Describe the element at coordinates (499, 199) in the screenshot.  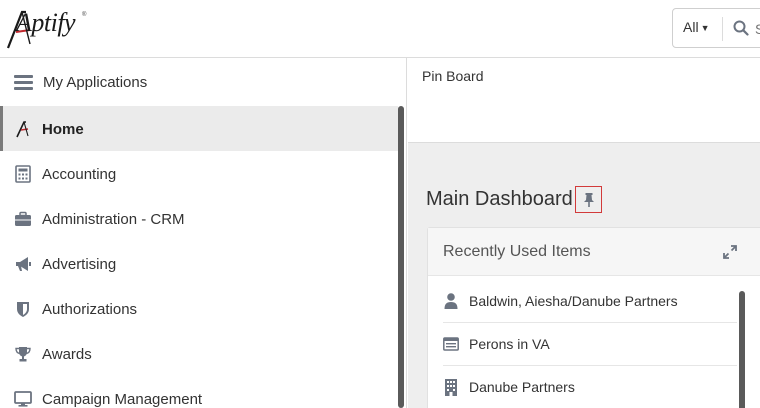
I see `dashboard-title: Main Dashboard` at that location.